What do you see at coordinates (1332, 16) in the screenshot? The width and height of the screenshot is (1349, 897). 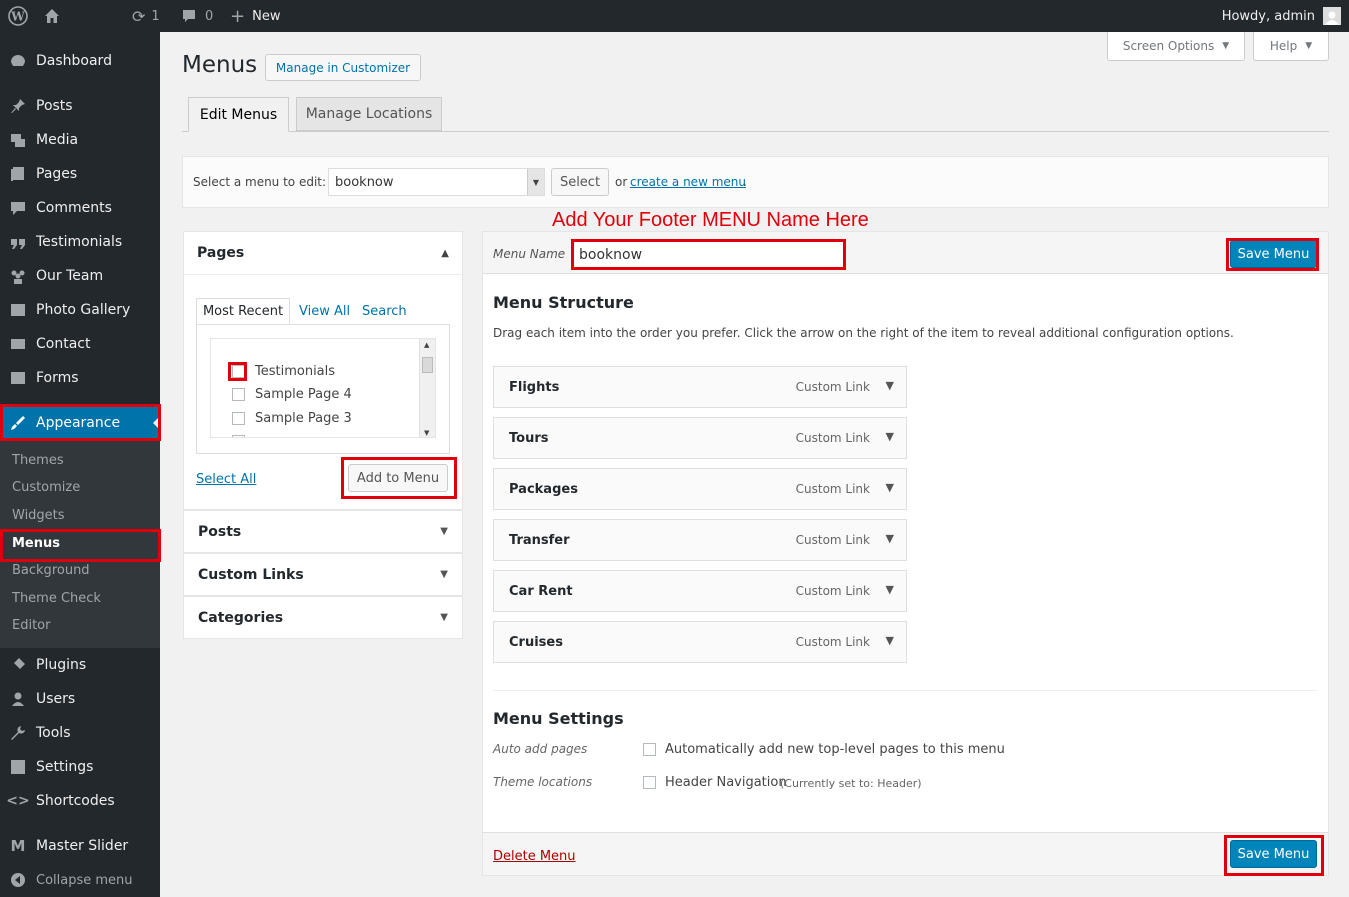 I see `avatar` at bounding box center [1332, 16].